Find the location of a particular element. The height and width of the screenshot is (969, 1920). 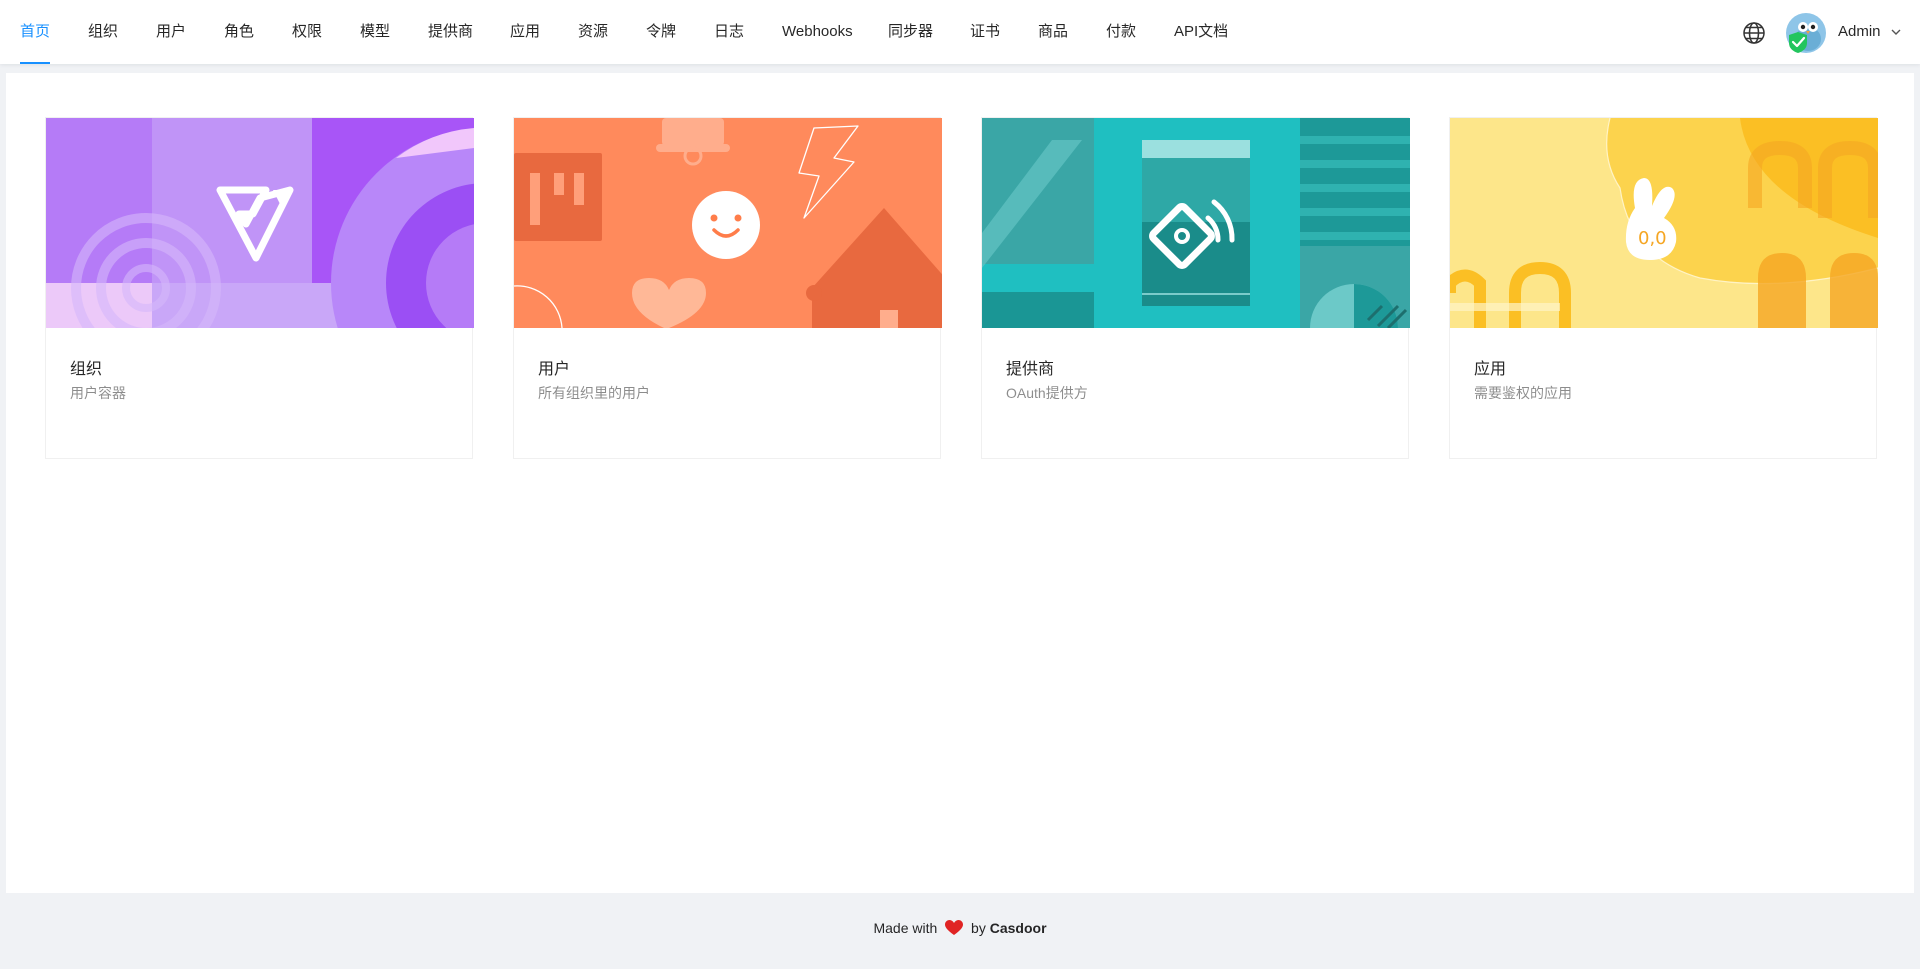

nav-item-roles: 角色 is located at coordinates (239, 32).